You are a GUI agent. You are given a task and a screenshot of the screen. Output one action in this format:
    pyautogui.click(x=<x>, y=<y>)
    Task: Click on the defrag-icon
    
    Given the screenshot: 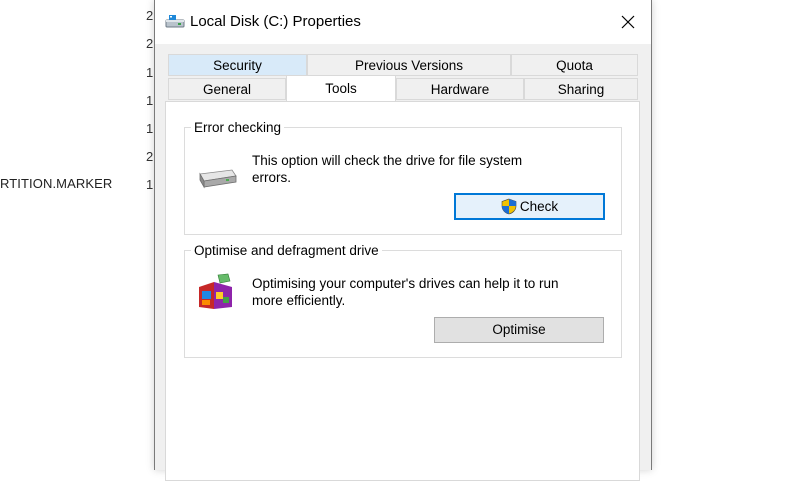 What is the action you would take?
    pyautogui.click(x=216, y=293)
    